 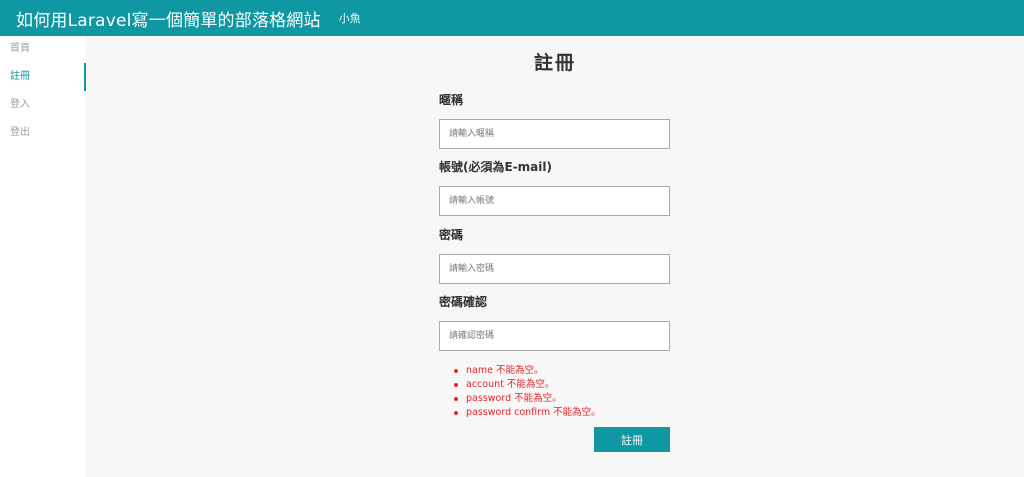 I want to click on sidebar-item-login: 登入, so click(x=43, y=105).